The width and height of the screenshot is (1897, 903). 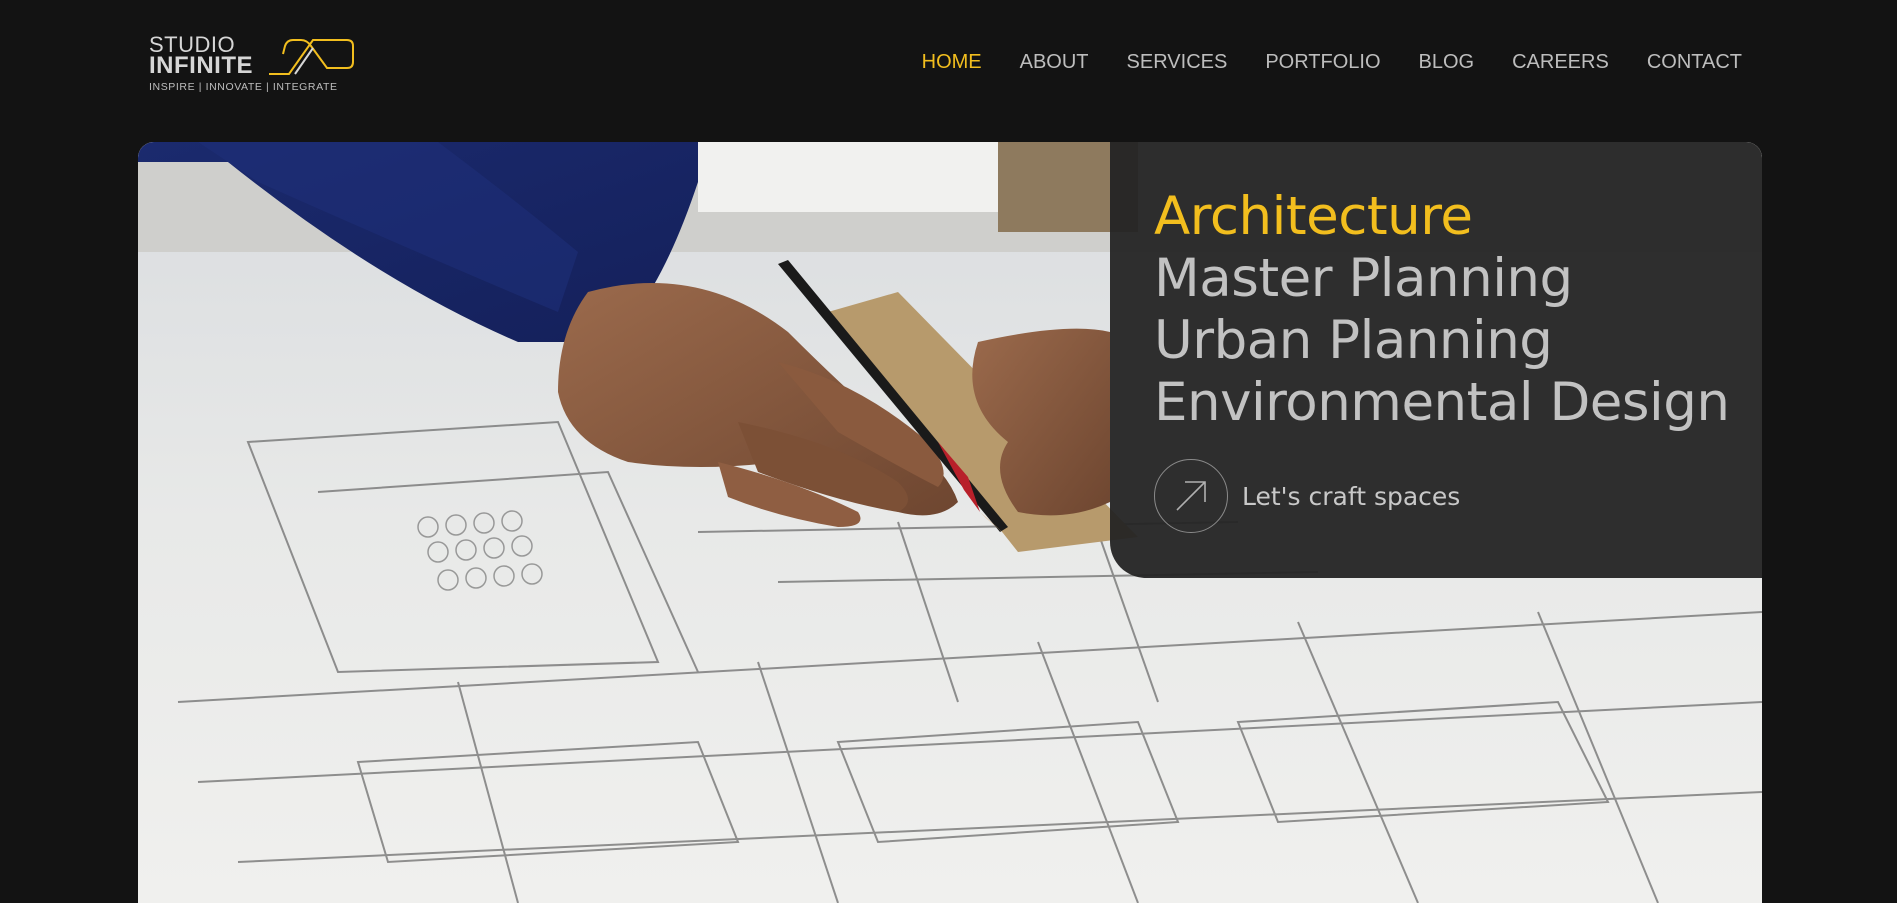 I want to click on service-master-planning: Master Planning, so click(x=1458, y=279).